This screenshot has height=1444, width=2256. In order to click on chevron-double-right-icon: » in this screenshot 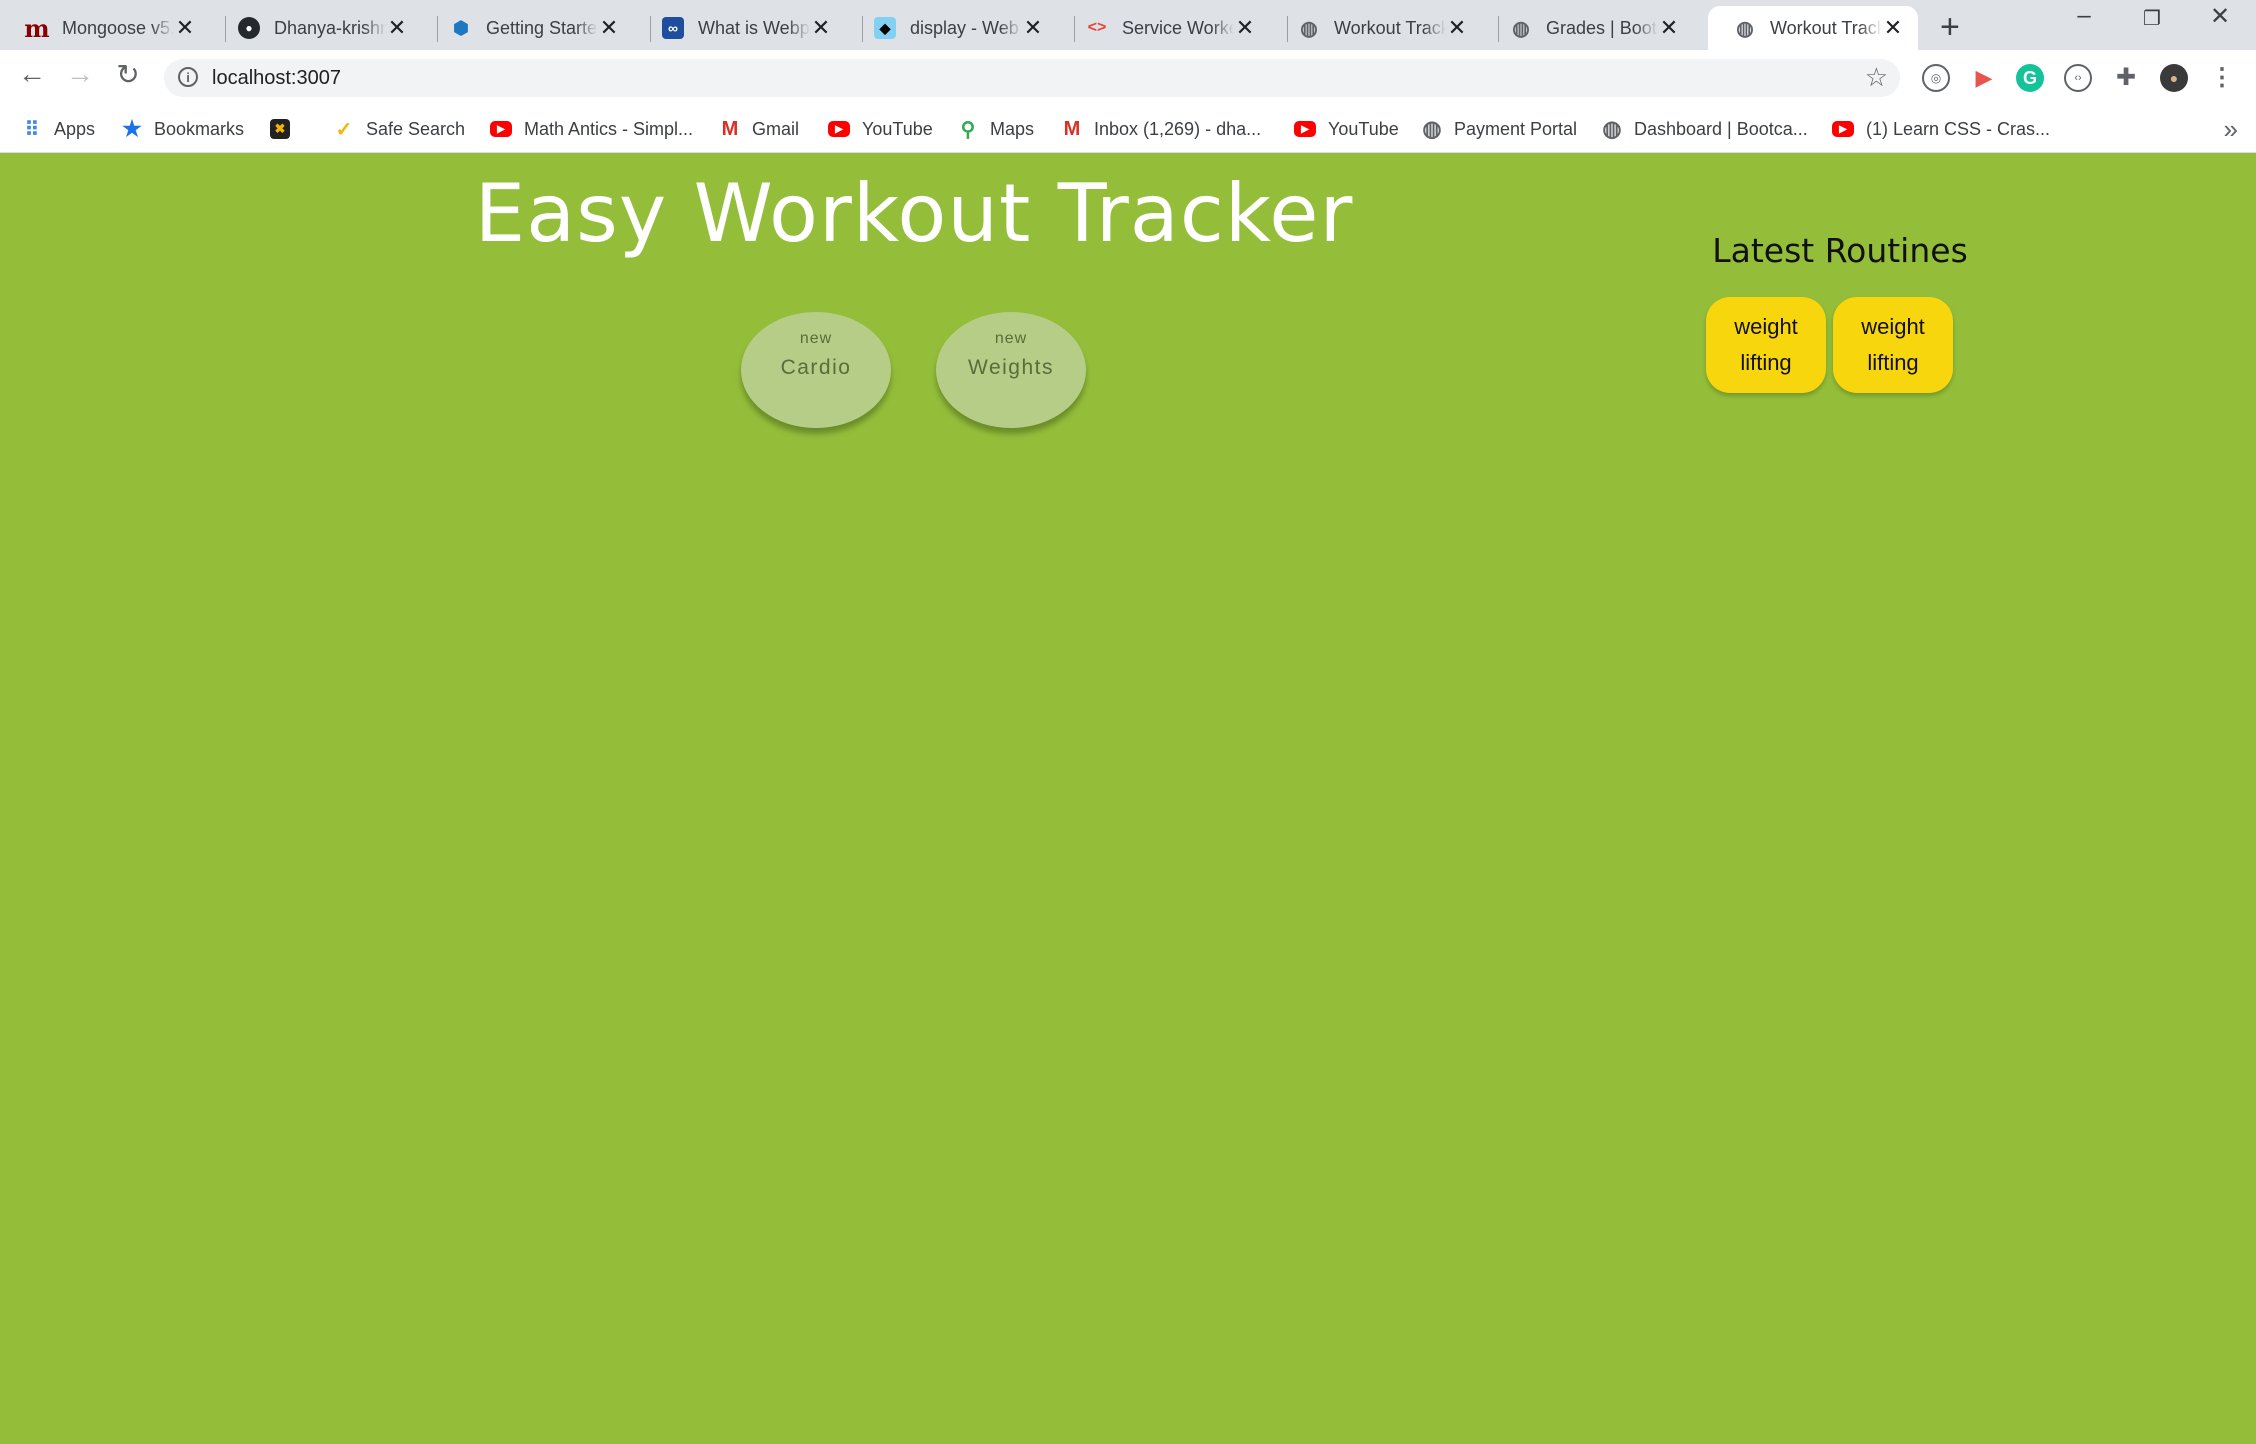, I will do `click(2231, 129)`.